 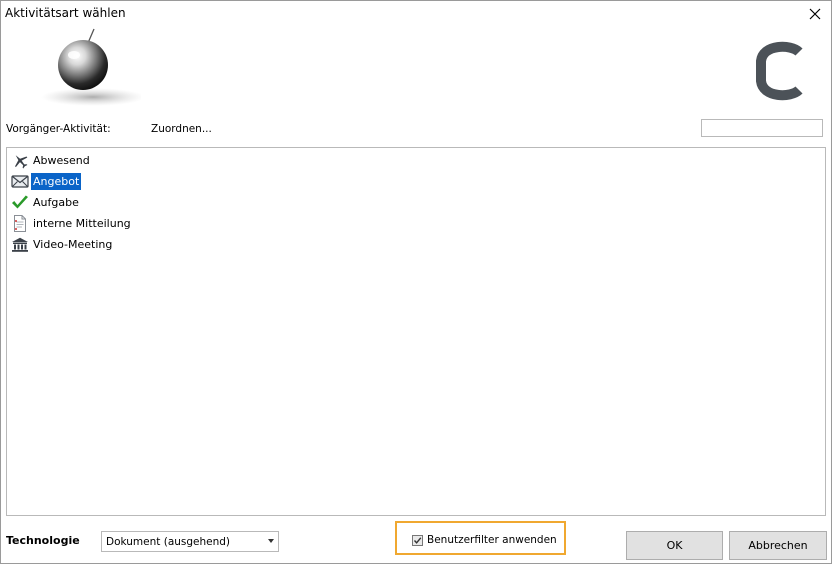 What do you see at coordinates (20, 161) in the screenshot?
I see `airplane-icon` at bounding box center [20, 161].